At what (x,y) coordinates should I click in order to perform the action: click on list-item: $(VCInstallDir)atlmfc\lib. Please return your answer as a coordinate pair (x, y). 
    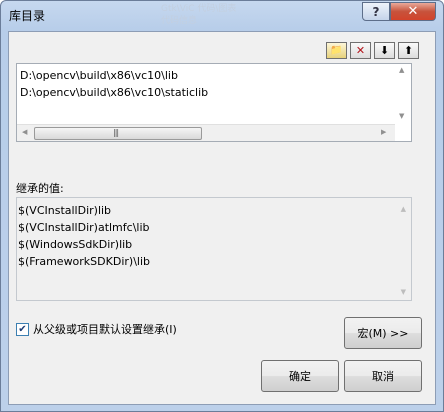
    Looking at the image, I should click on (84, 227).